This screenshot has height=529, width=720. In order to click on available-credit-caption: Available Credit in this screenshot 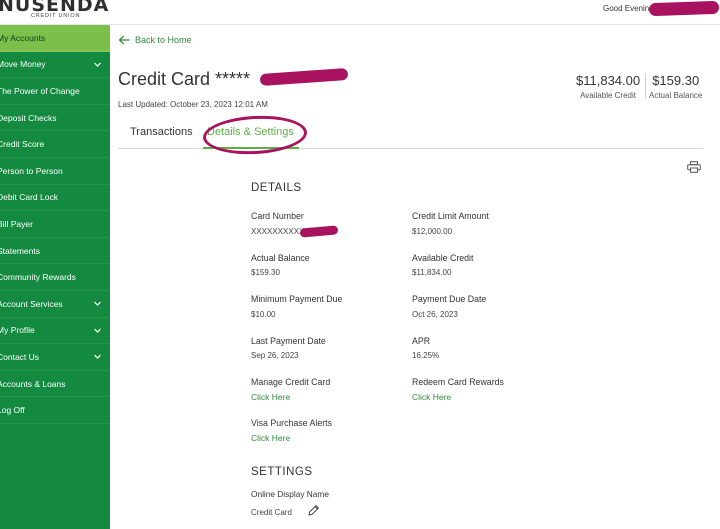, I will do `click(608, 95)`.